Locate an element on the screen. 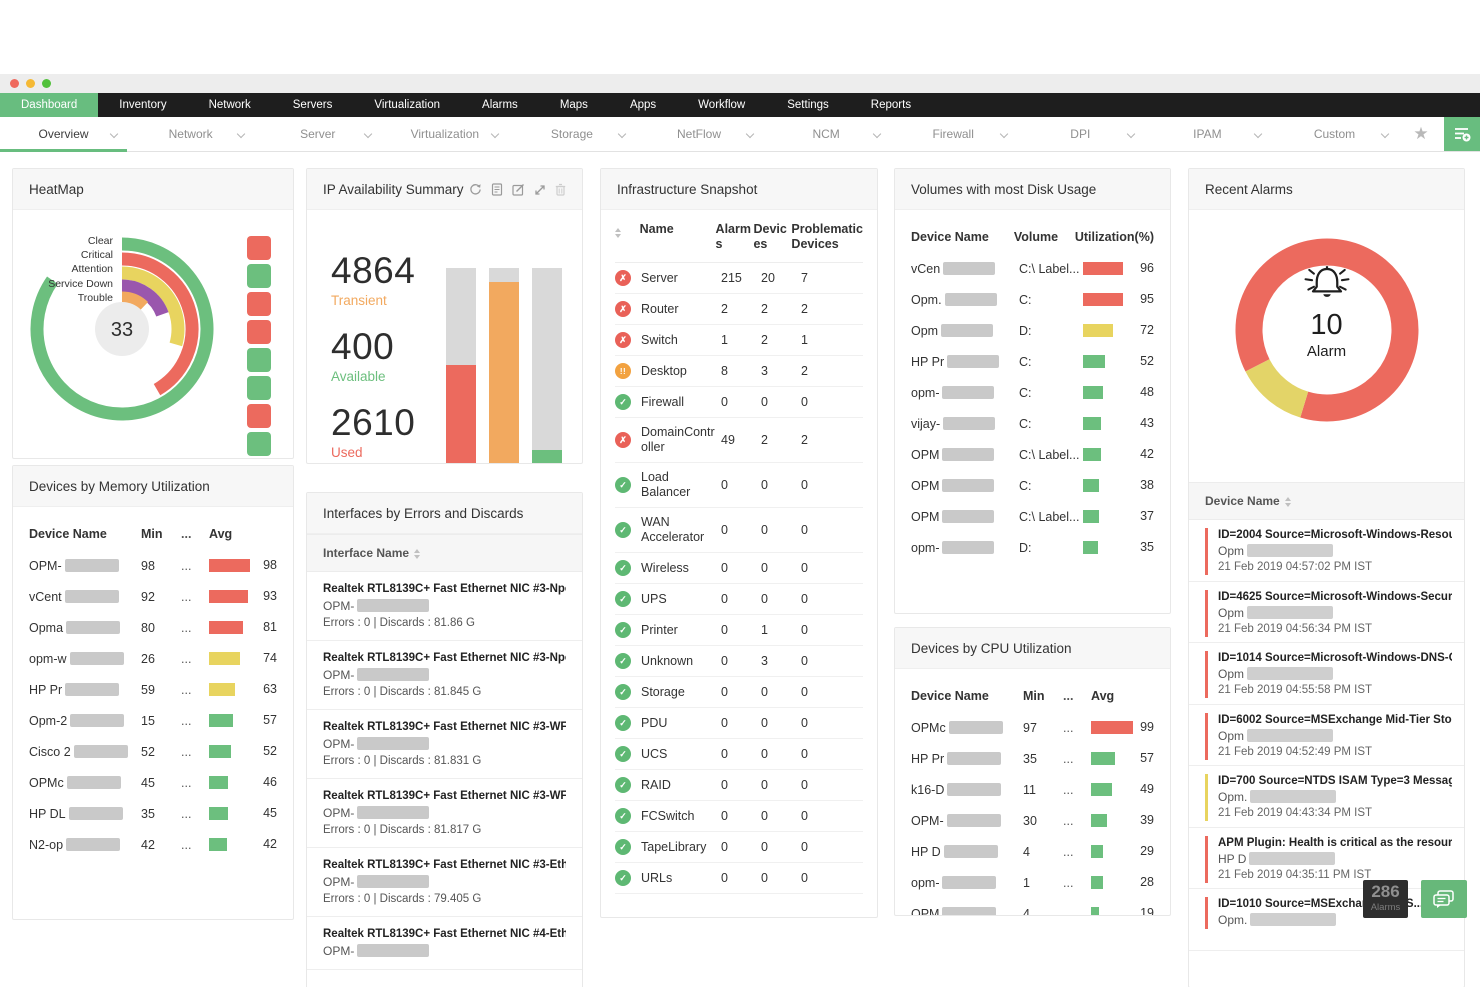 The height and width of the screenshot is (987, 1480). dashboard-tab-custom: Custom is located at coordinates (1334, 134).